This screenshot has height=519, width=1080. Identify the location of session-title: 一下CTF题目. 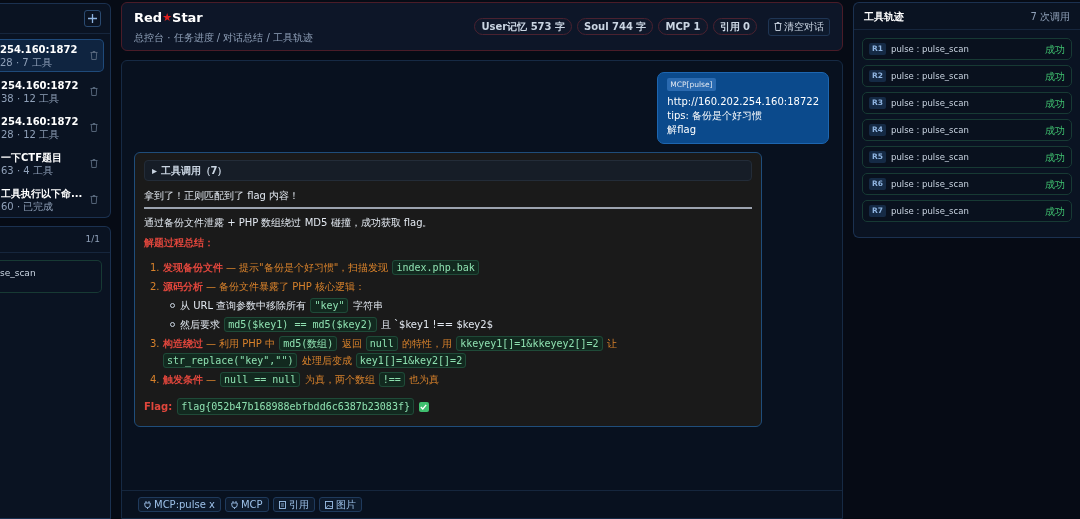
(31, 157).